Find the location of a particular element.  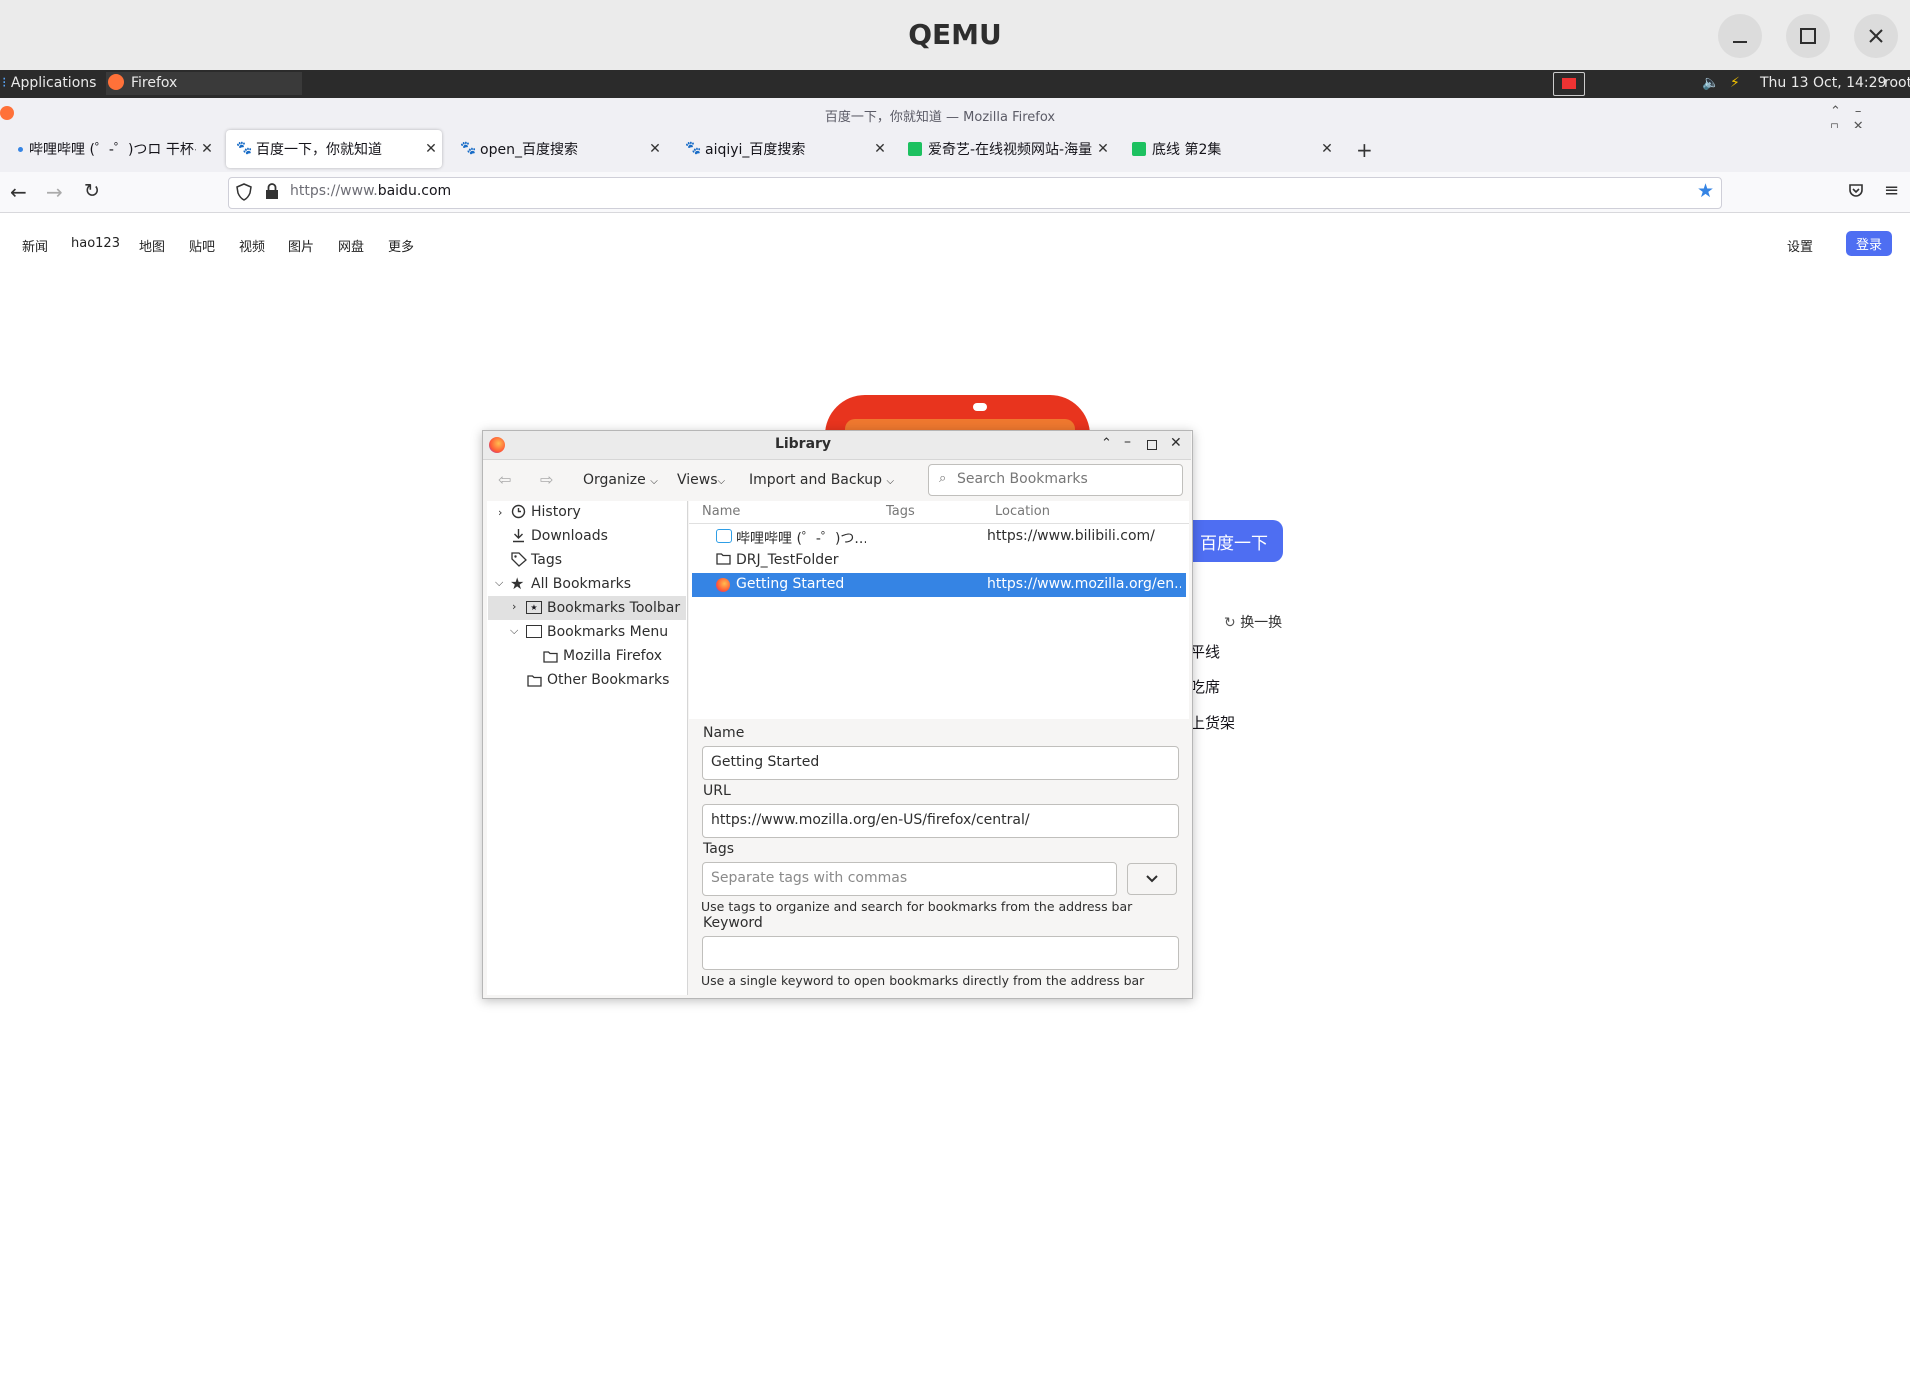

user-menu: root is located at coordinates (1897, 83).